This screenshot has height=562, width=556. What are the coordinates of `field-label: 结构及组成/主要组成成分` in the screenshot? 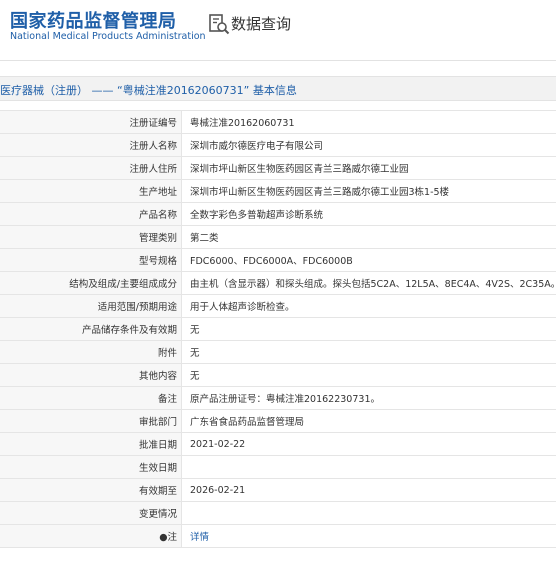 It's located at (91, 283).